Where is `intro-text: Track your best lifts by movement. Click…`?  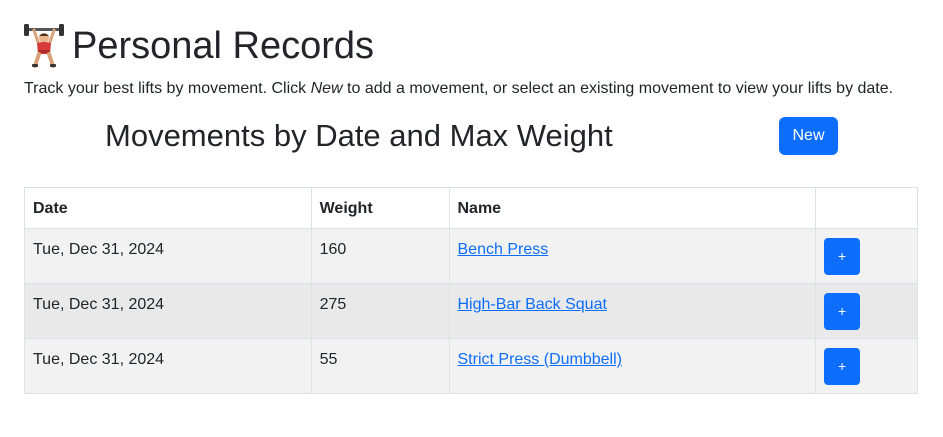
intro-text: Track your best lifts by movement. Click… is located at coordinates (458, 89).